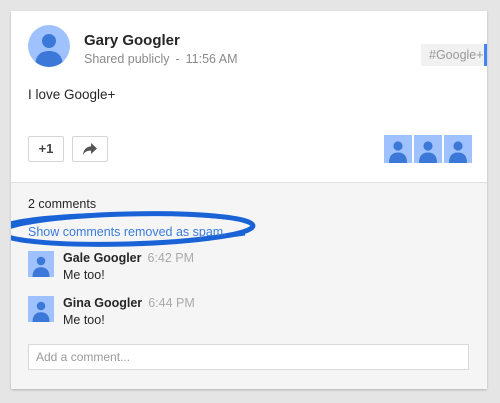 This screenshot has height=403, width=500. What do you see at coordinates (102, 303) in the screenshot?
I see `commenter-name-text: Gina Googler` at bounding box center [102, 303].